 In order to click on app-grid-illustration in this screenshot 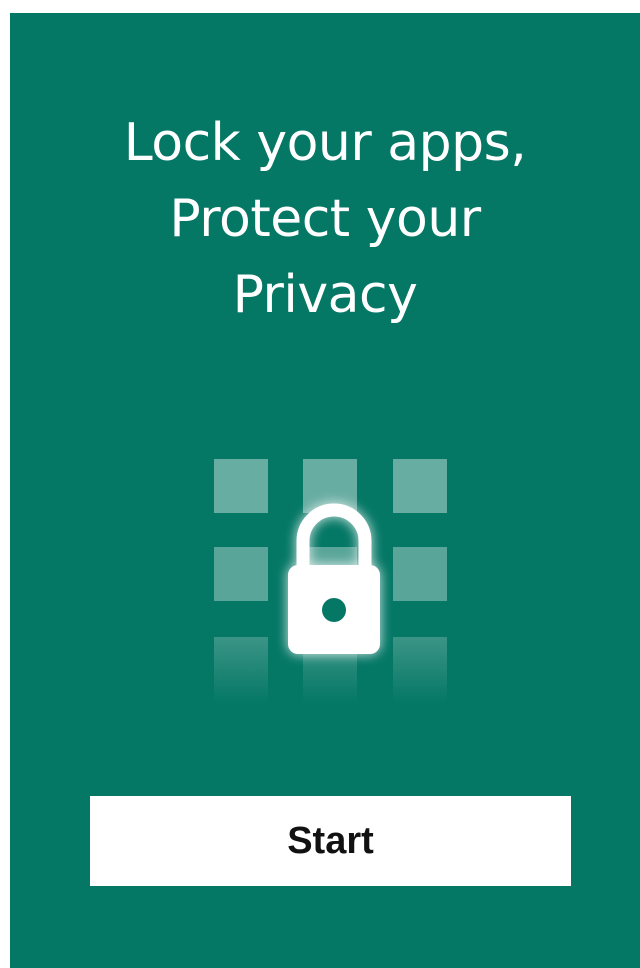, I will do `click(330, 581)`.